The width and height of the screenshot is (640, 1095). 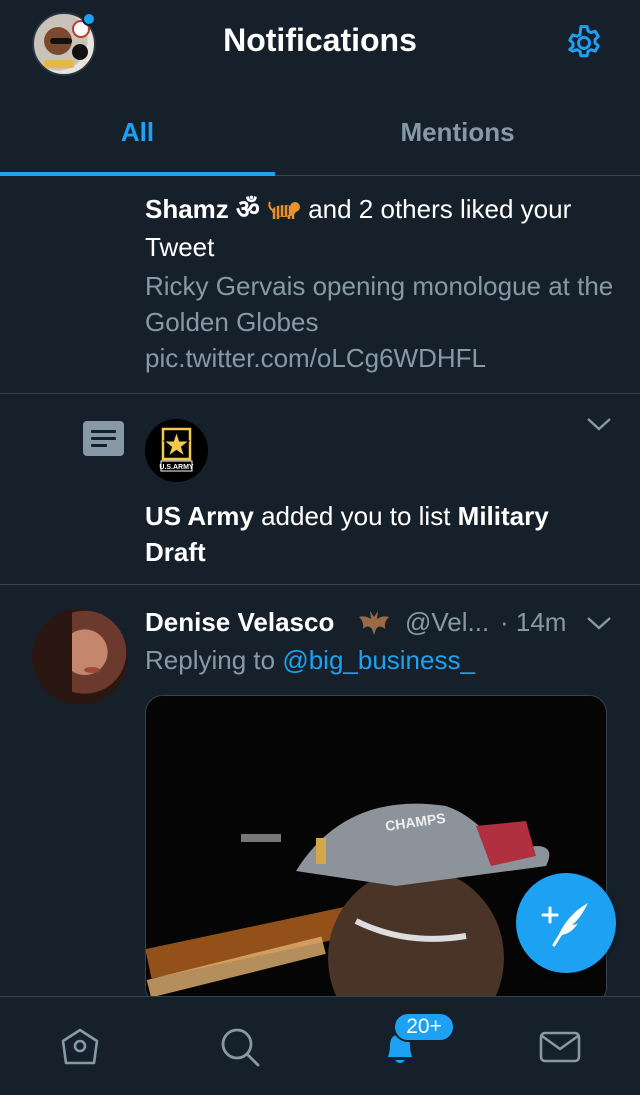 What do you see at coordinates (240, 1047) in the screenshot?
I see `search-icon` at bounding box center [240, 1047].